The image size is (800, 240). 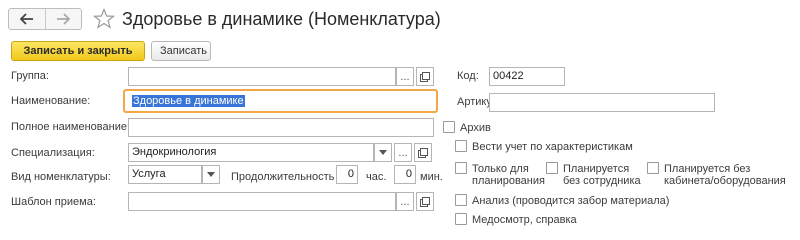 I want to click on analysis-checkbox, so click(x=461, y=200).